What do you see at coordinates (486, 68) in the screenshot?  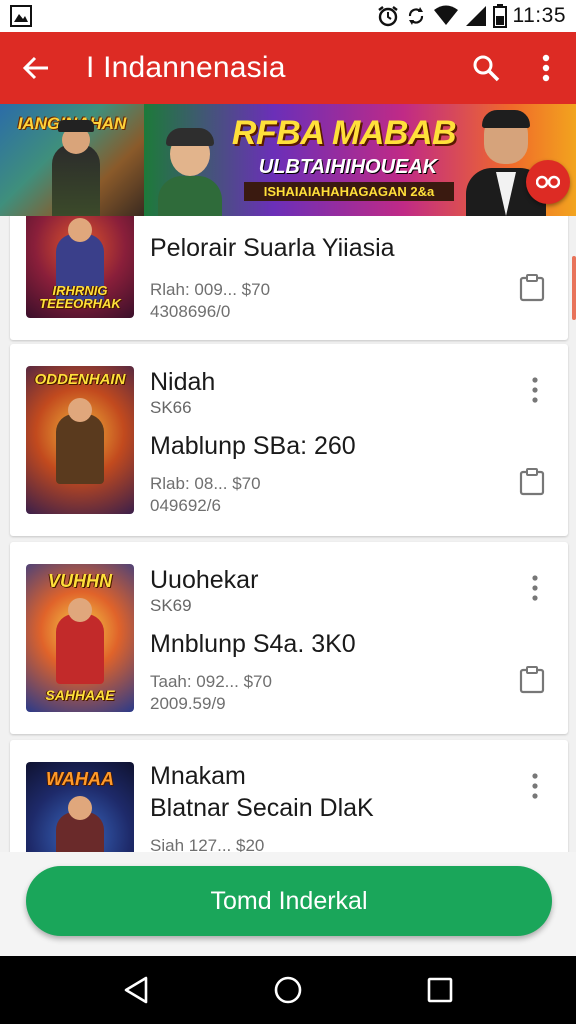 I see `search-icon` at bounding box center [486, 68].